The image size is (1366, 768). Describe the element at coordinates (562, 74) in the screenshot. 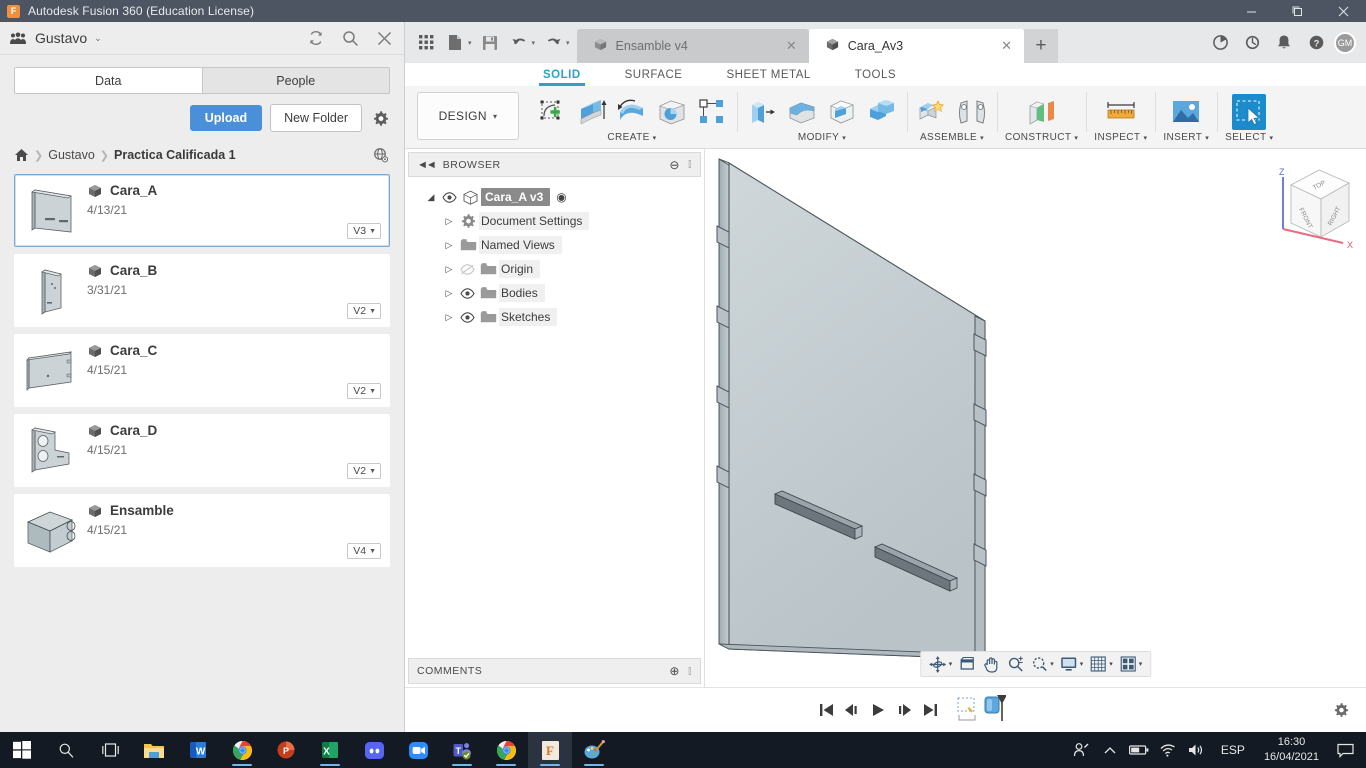

I see `tab-solid: SOLID` at that location.